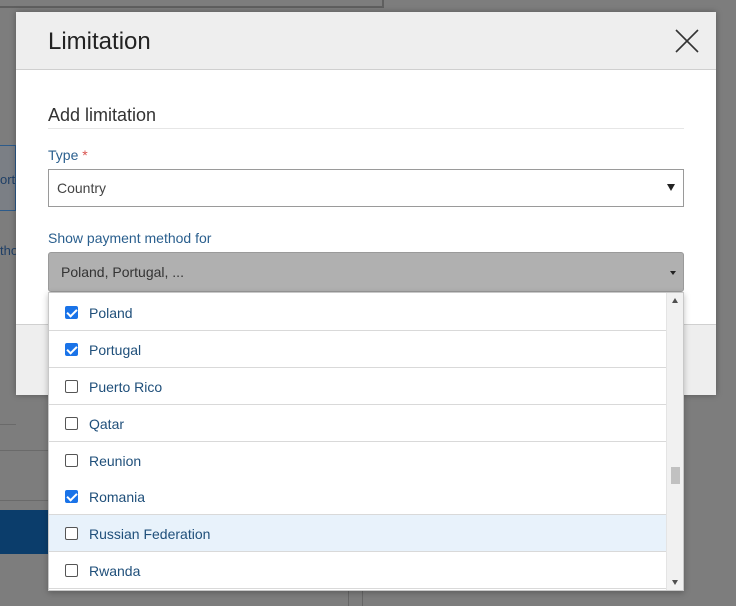 This screenshot has height=606, width=736. I want to click on option-label: Romania, so click(117, 497).